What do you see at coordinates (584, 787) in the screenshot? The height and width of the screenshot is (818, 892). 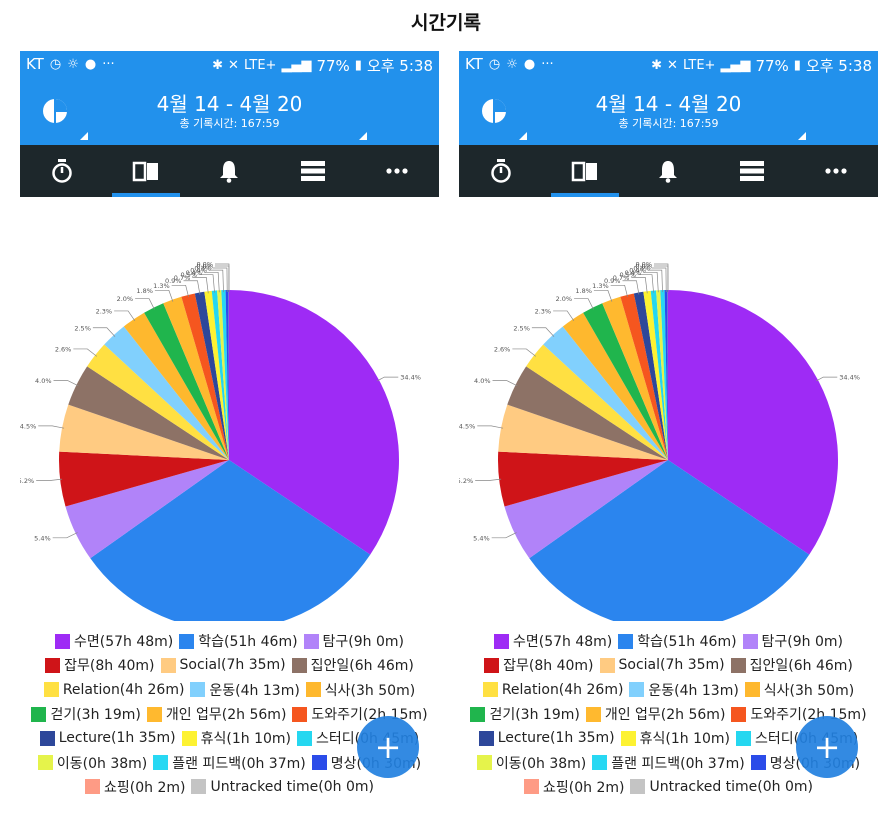 I see `legend-label: 쇼핑(0h 2m)` at bounding box center [584, 787].